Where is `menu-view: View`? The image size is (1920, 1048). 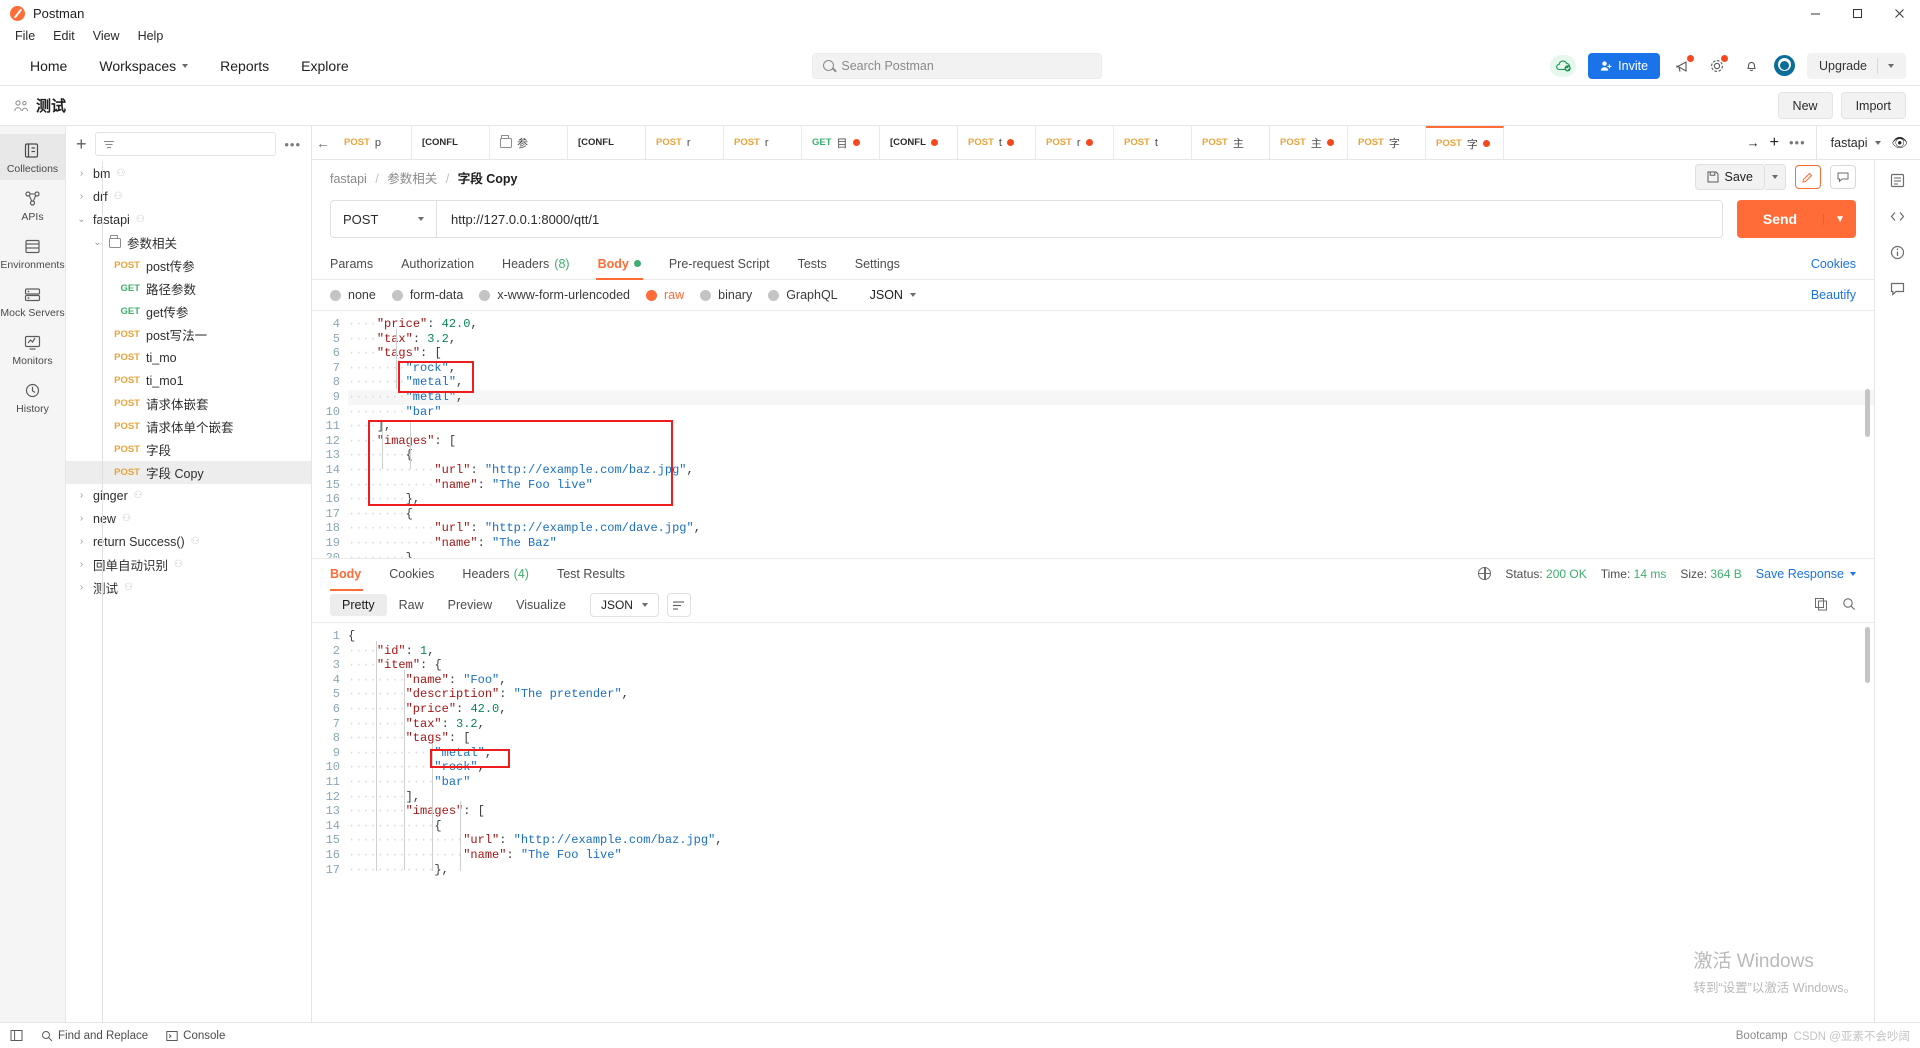
menu-view: View is located at coordinates (106, 36).